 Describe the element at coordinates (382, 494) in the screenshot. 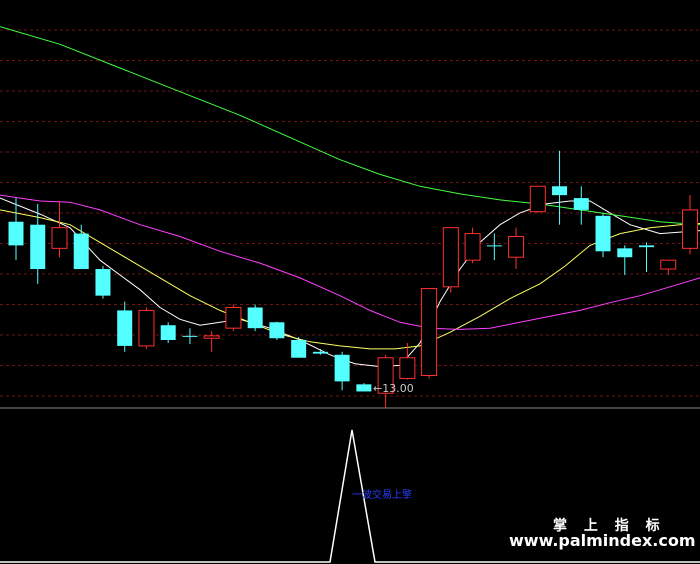

I see `signal-label: 一波交易上擎` at that location.